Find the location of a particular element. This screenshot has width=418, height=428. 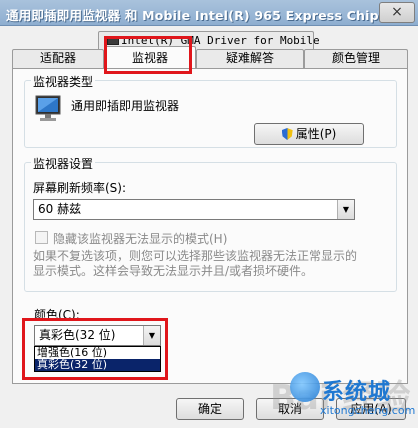

tab-label: 疑难解答 is located at coordinates (249, 58).